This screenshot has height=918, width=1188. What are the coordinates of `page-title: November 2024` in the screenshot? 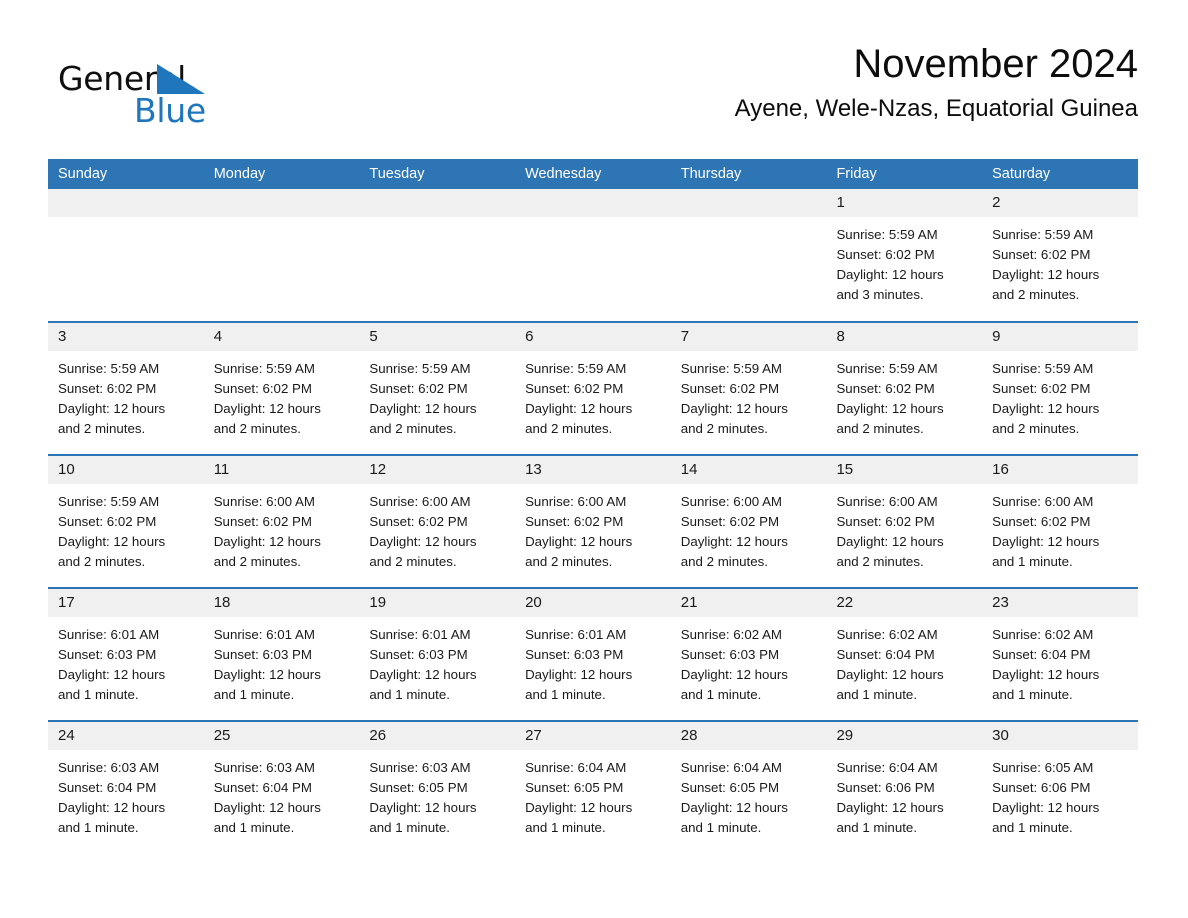 It's located at (995, 64).